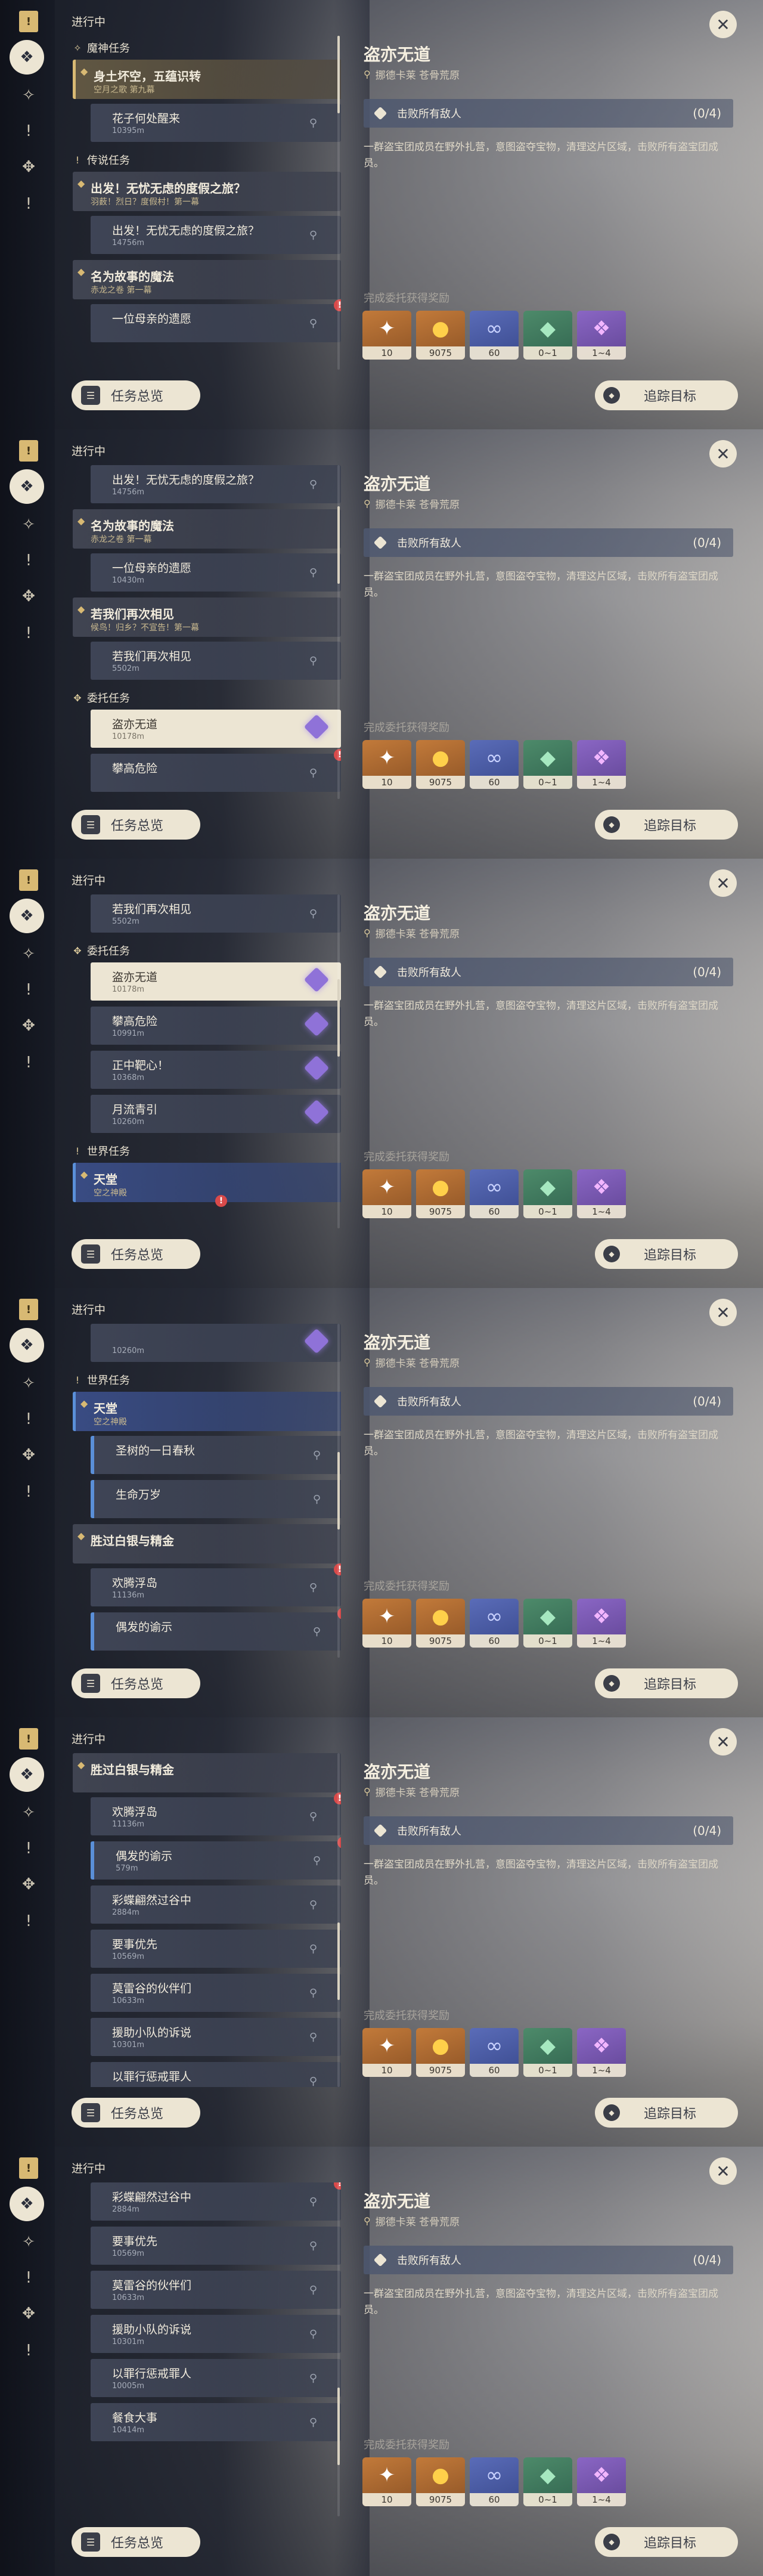 Image resolution: width=763 pixels, height=2576 pixels. What do you see at coordinates (216, 573) in the screenshot?
I see `quest-step: 一位母亲的遗愿 10430m ⚲` at bounding box center [216, 573].